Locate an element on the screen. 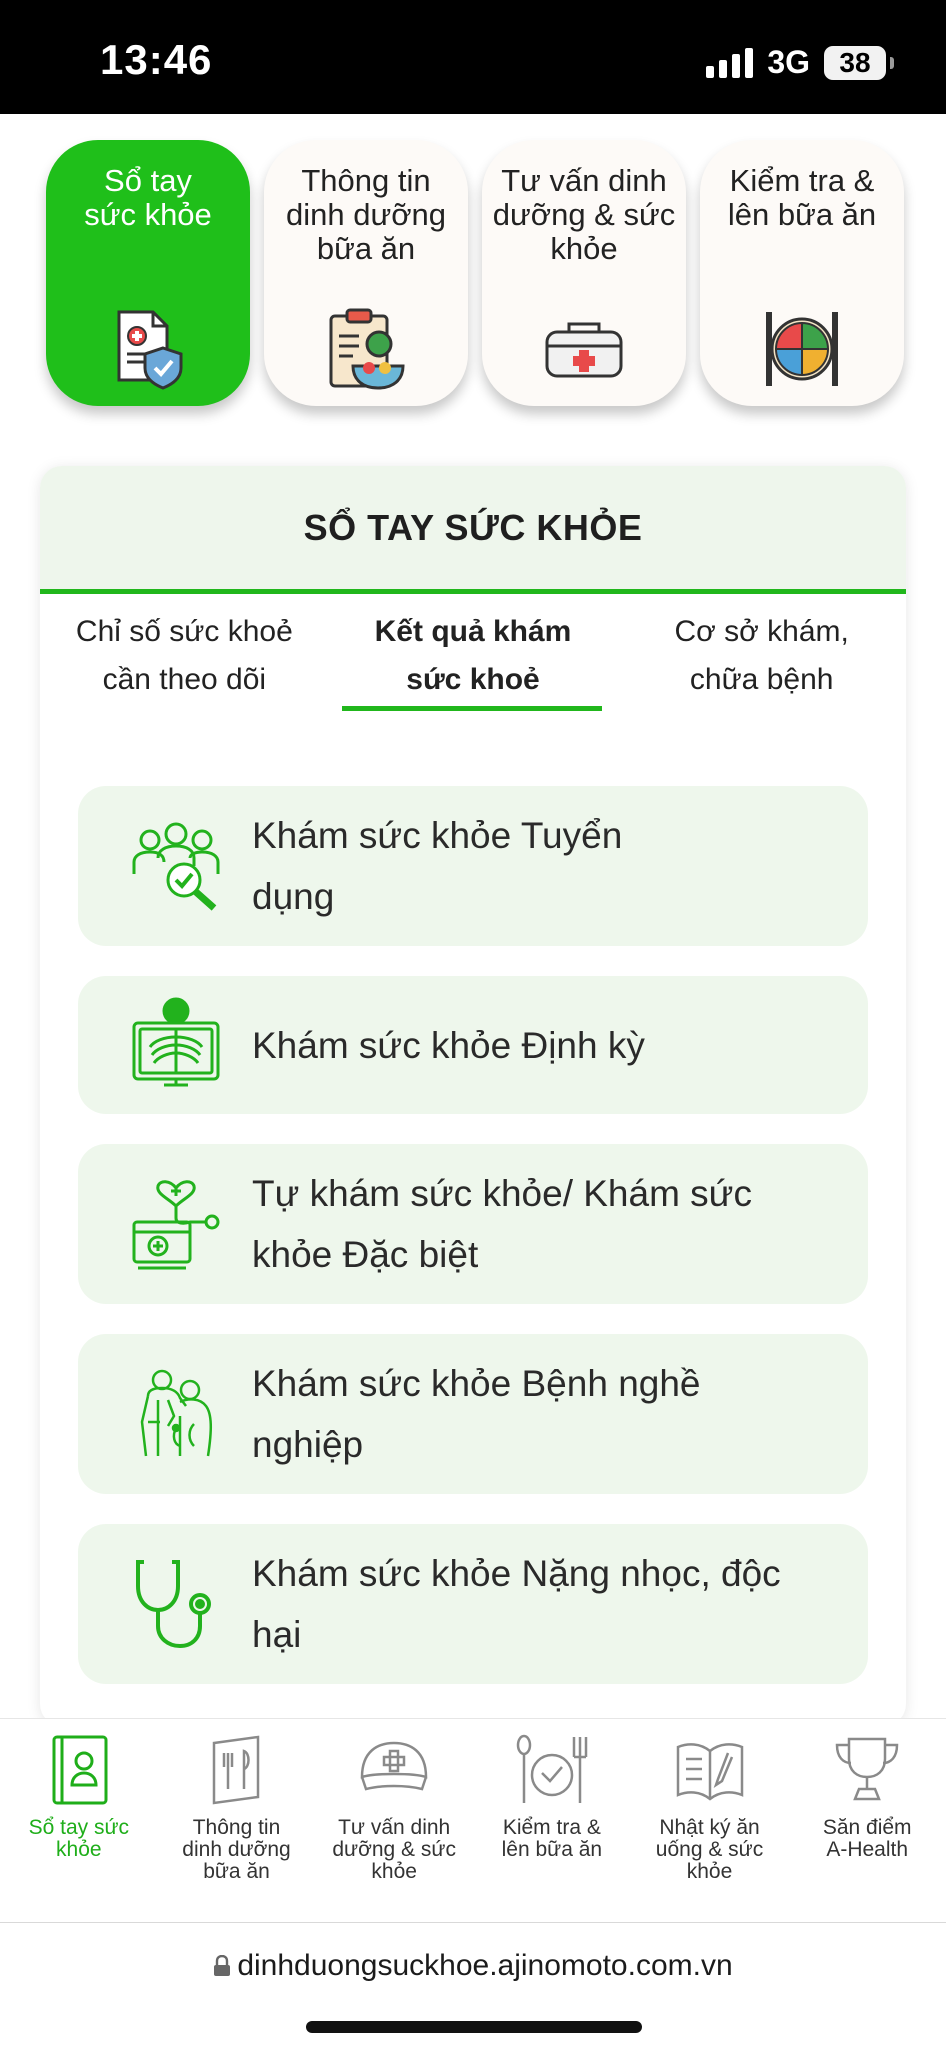  subtab-label: Chỉ số sức khoẻ cần theo dõi is located at coordinates (184, 655).